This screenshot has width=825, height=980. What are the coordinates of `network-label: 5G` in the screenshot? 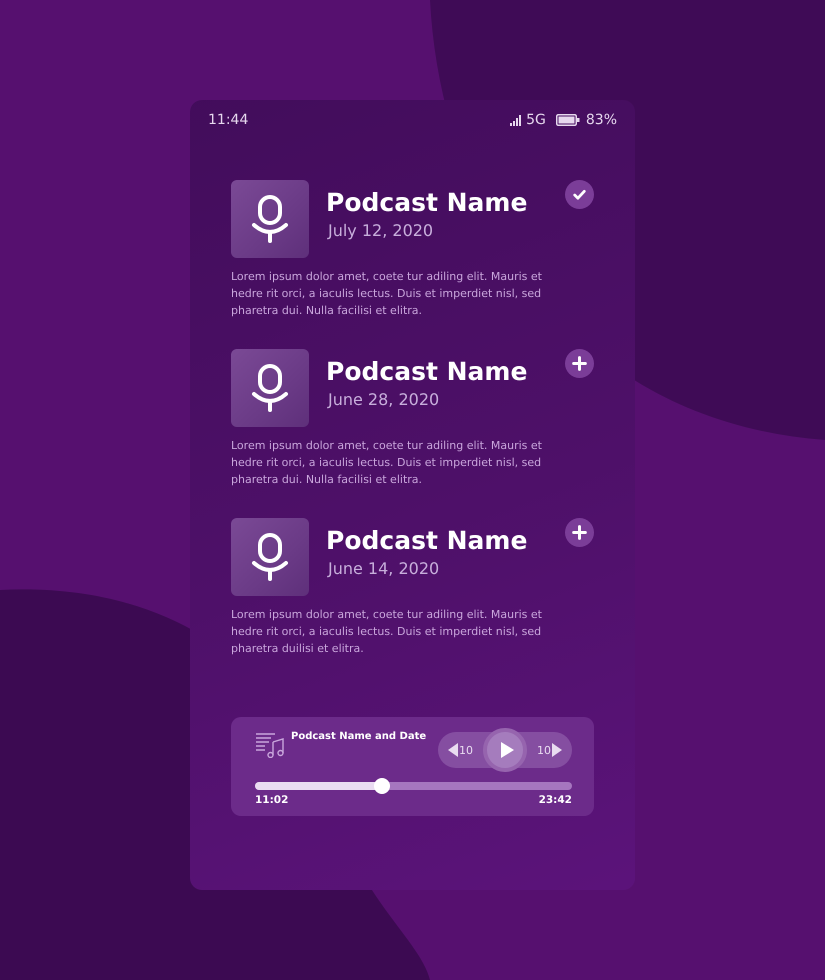 It's located at (536, 120).